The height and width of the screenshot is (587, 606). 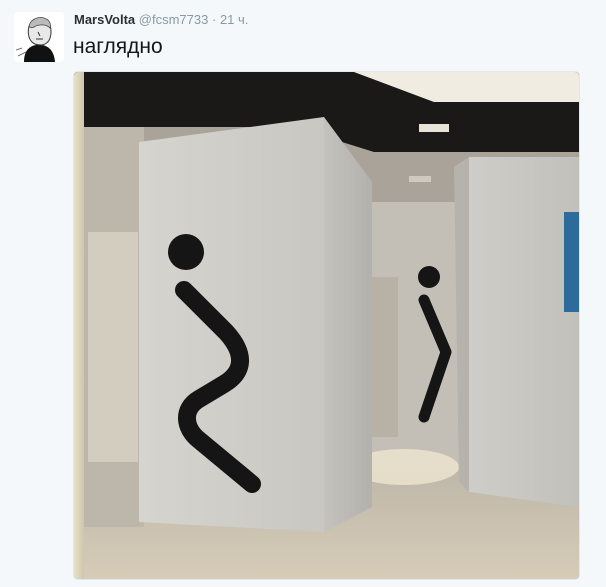 I want to click on user-handle: @fcsm7733, so click(x=174, y=19).